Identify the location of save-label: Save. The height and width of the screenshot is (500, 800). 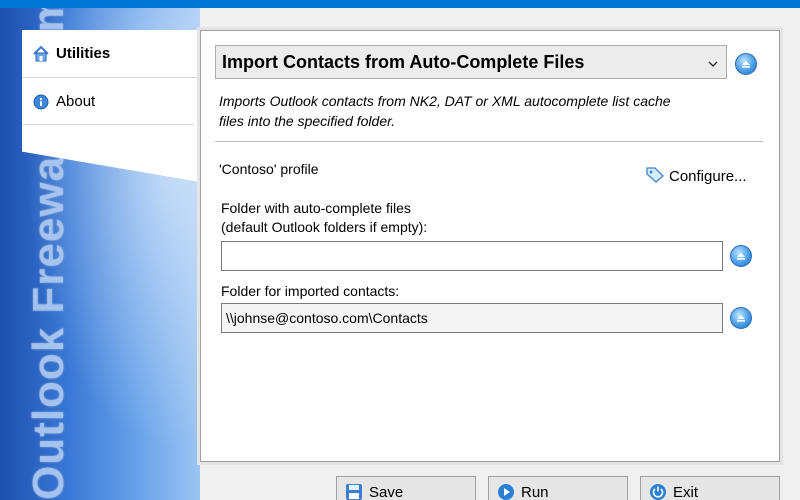
(386, 491).